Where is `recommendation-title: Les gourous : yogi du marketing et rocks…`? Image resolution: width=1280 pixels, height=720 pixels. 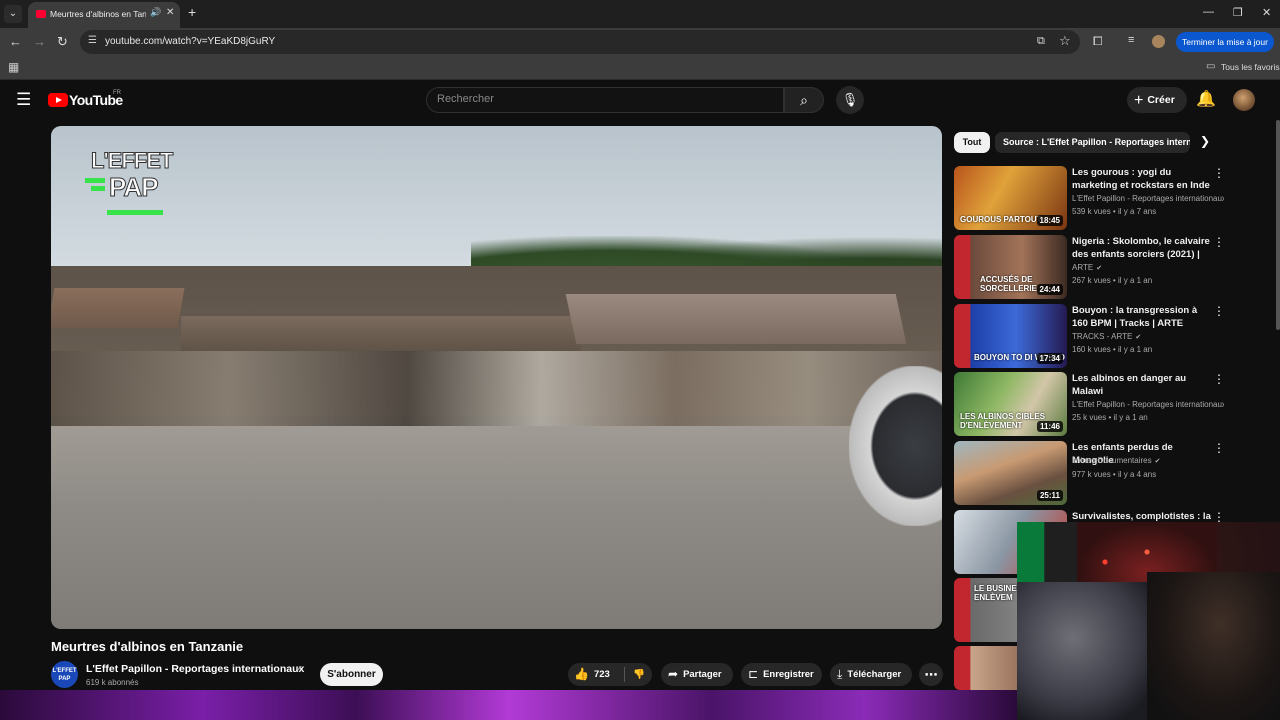 recommendation-title: Les gourous : yogi du marketing et rocks… is located at coordinates (1142, 179).